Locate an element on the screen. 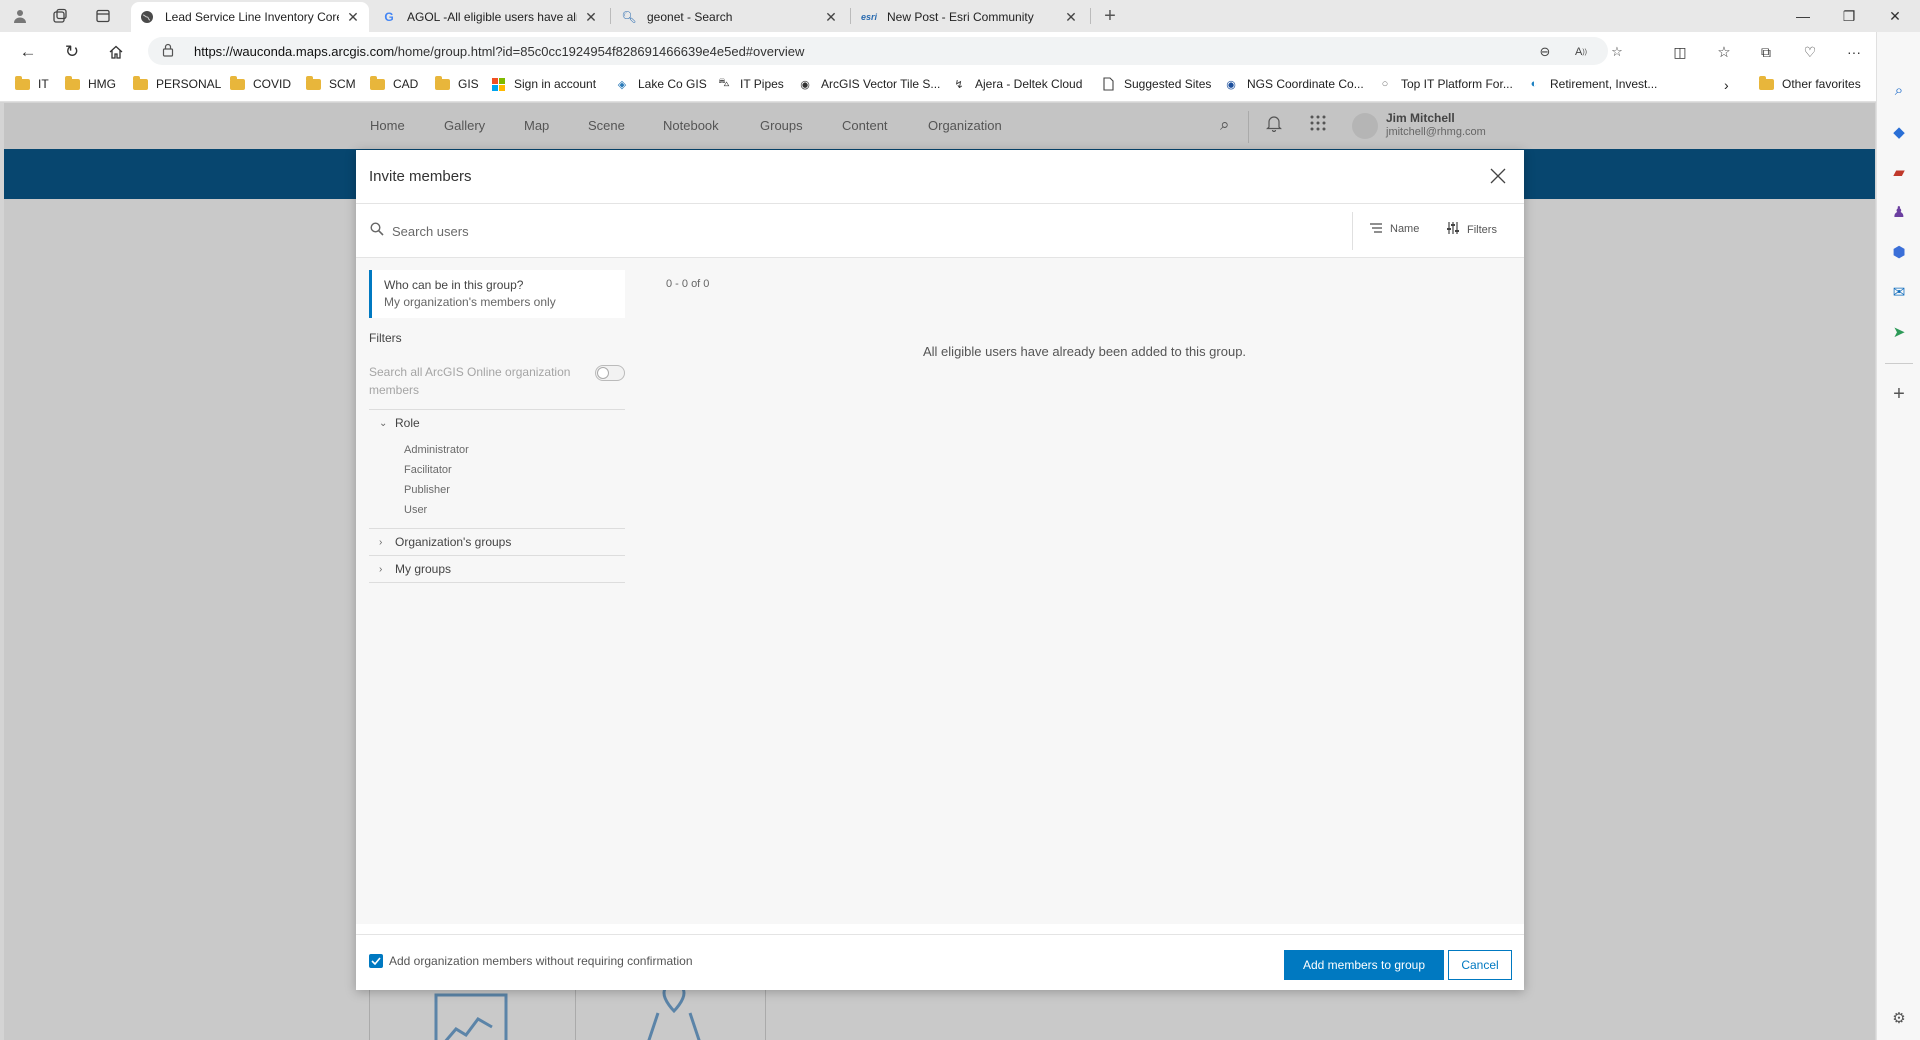 This screenshot has height=1040, width=1920. bookmark-other-favorites: Other favorites is located at coordinates (1809, 83).